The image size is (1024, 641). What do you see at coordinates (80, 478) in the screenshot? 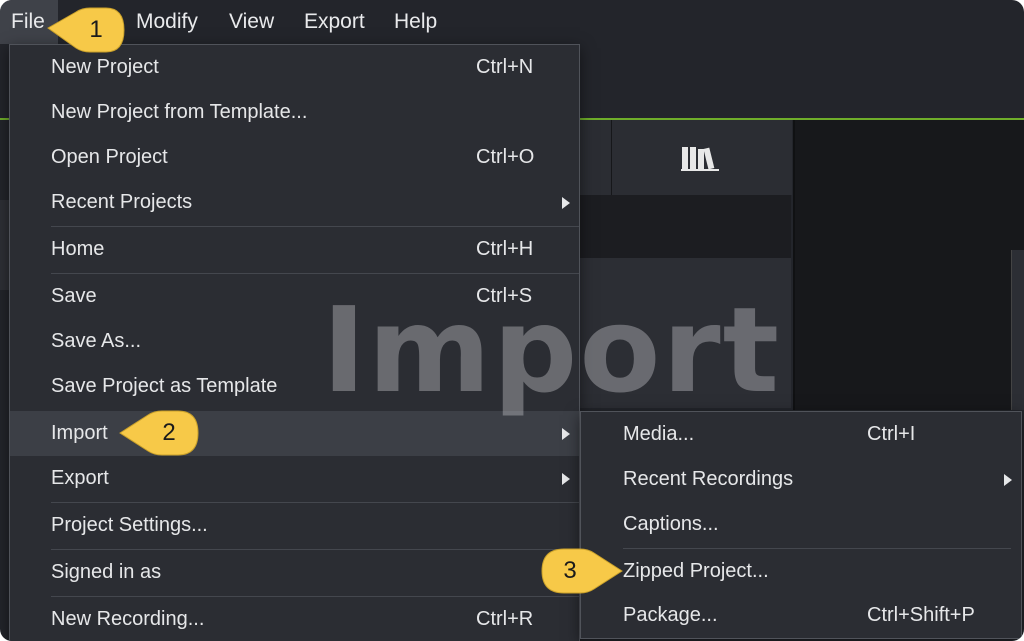
I see `menu-item-label: Export` at bounding box center [80, 478].